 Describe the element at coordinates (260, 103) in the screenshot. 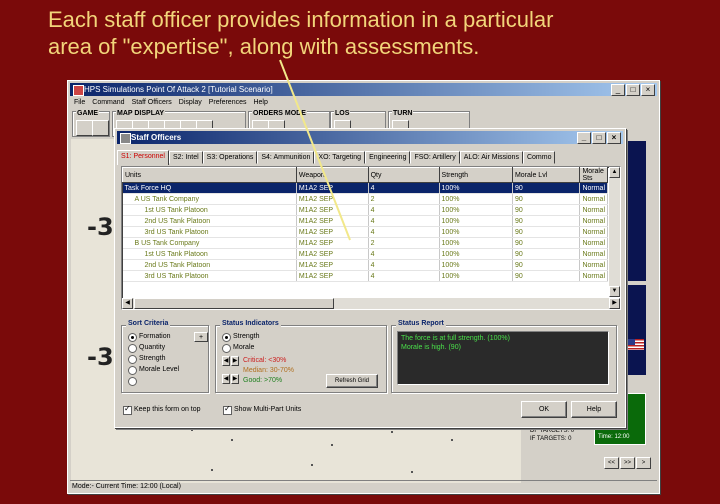

I see `menu-help: Help` at that location.